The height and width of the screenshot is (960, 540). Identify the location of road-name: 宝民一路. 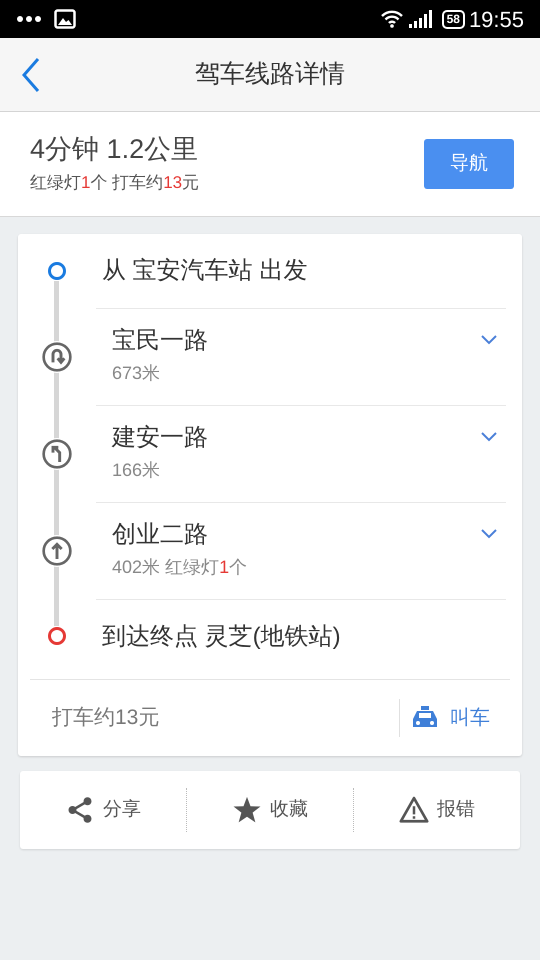
(160, 341).